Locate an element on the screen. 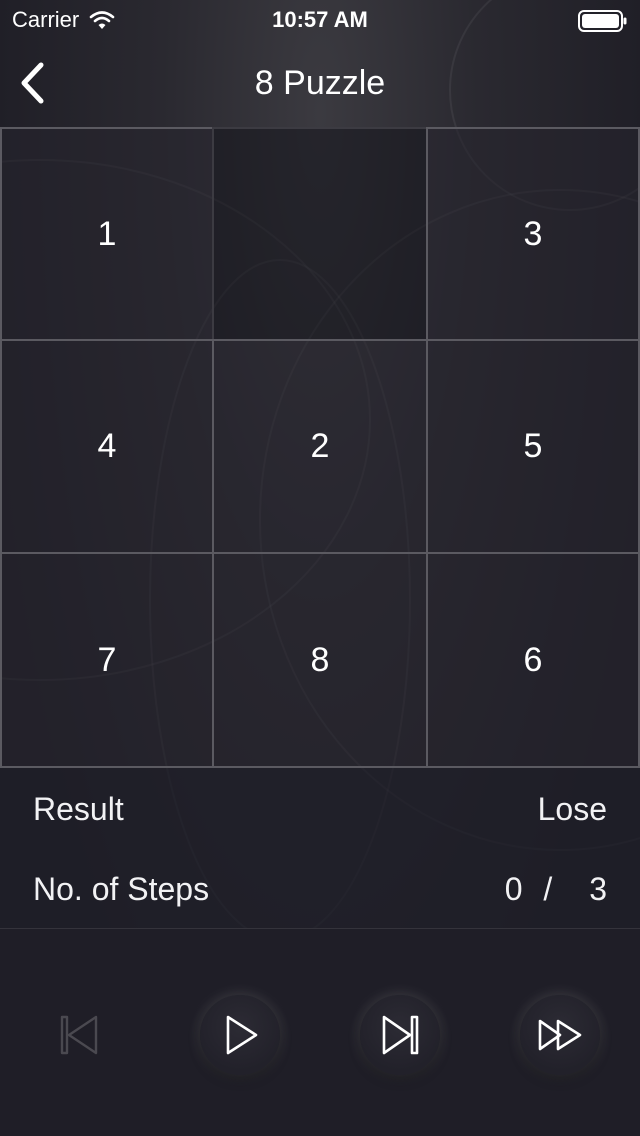  tile-7: 8 is located at coordinates (320, 660).